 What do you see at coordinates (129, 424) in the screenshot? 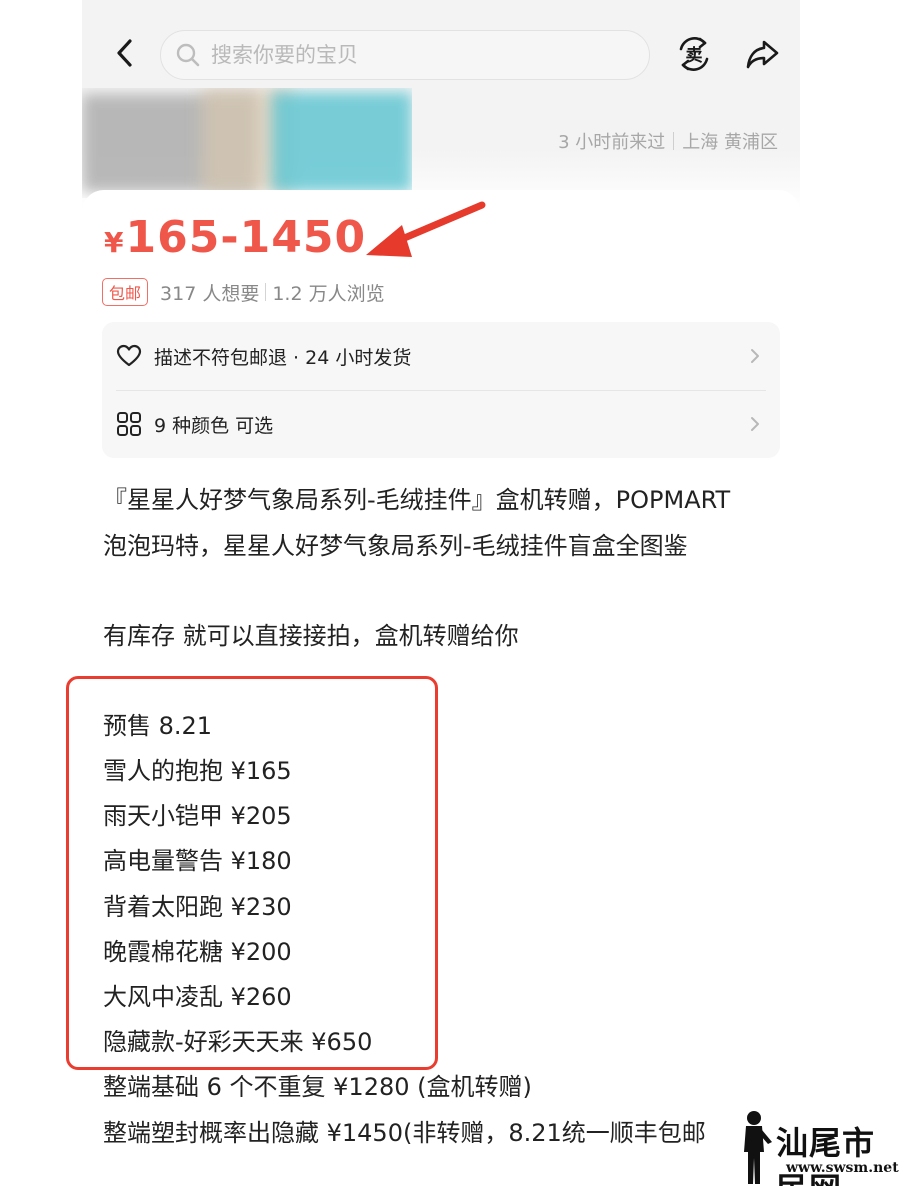
I see `grid-icon` at bounding box center [129, 424].